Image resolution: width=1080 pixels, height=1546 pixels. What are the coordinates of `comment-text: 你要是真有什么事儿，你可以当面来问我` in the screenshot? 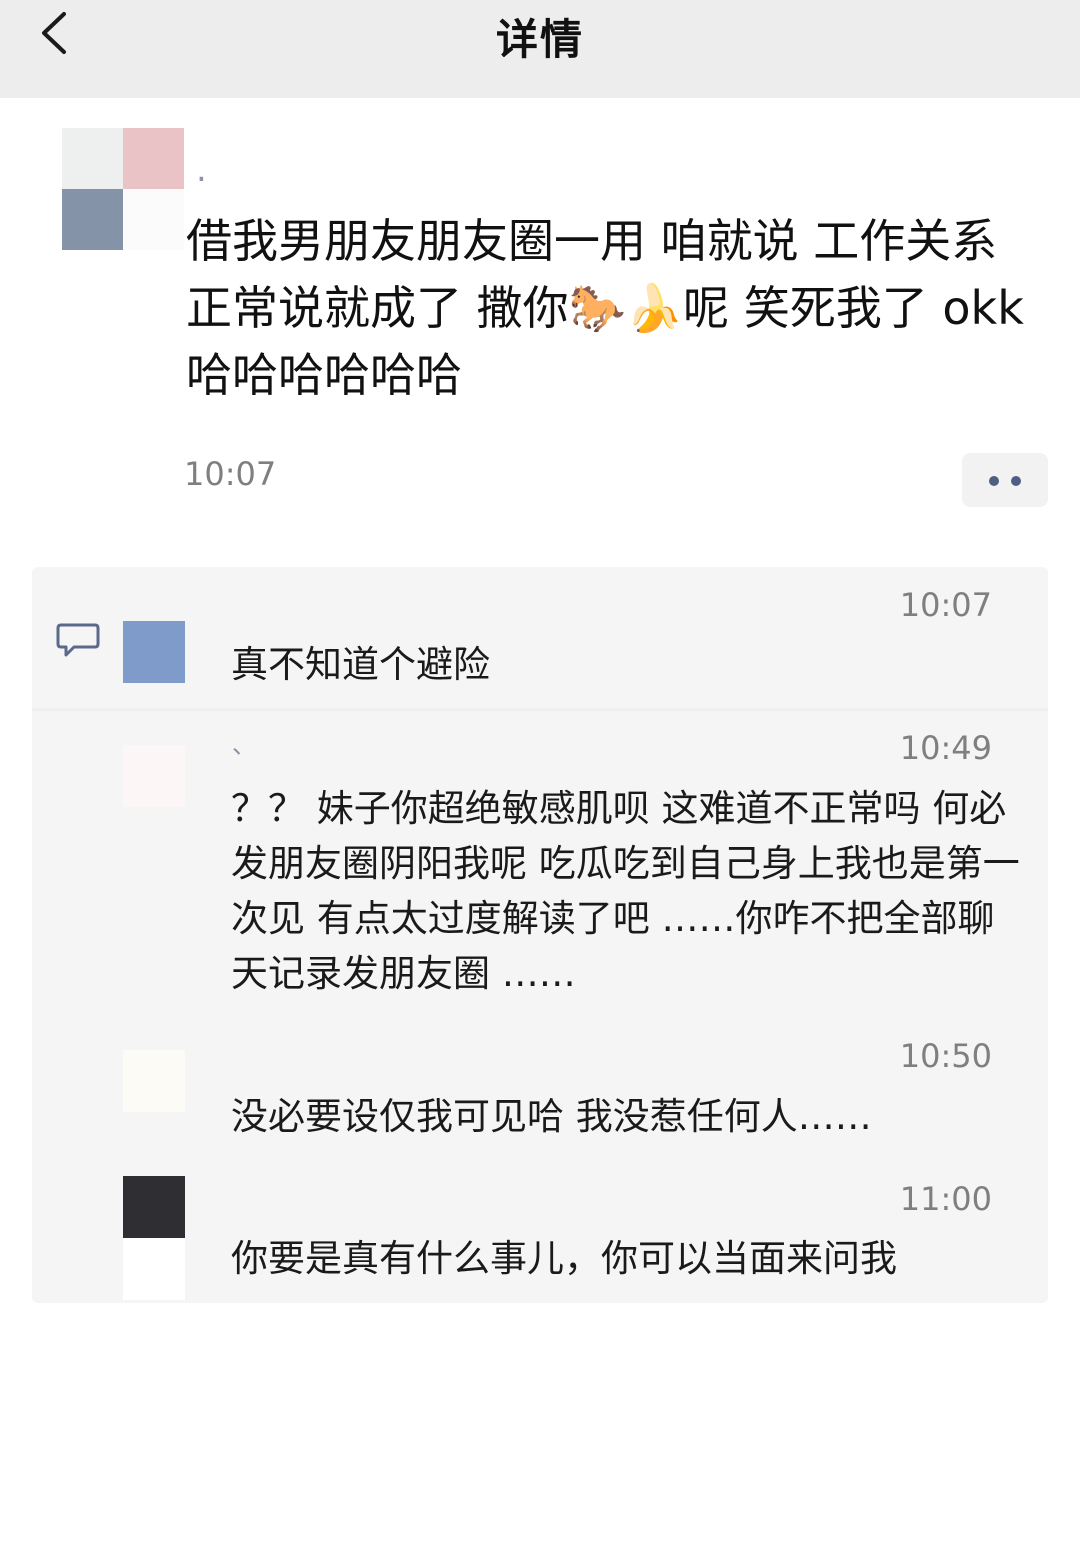 It's located at (564, 1258).